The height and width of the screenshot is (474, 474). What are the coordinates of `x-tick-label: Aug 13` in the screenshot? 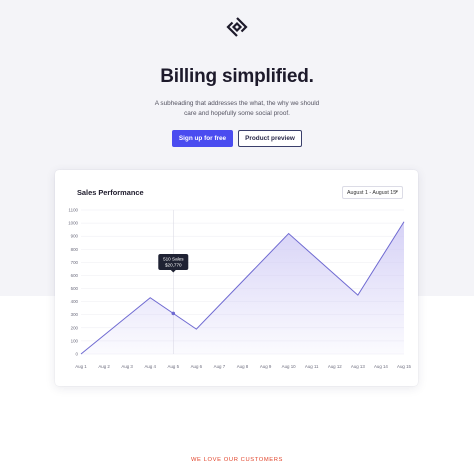 It's located at (358, 366).